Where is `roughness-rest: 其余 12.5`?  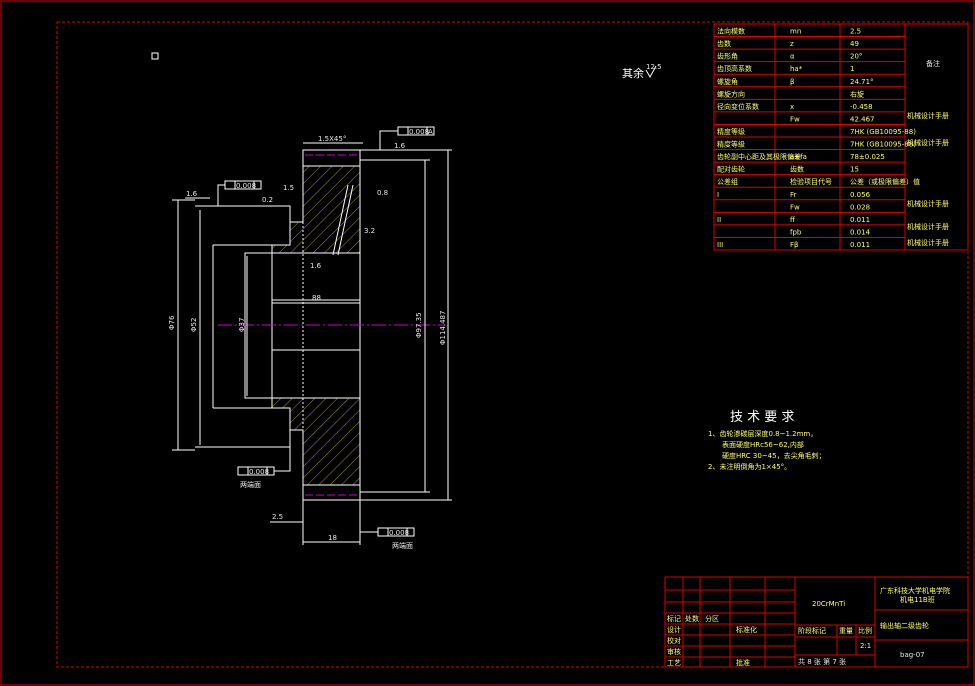 roughness-rest: 其余 12.5 is located at coordinates (642, 71).